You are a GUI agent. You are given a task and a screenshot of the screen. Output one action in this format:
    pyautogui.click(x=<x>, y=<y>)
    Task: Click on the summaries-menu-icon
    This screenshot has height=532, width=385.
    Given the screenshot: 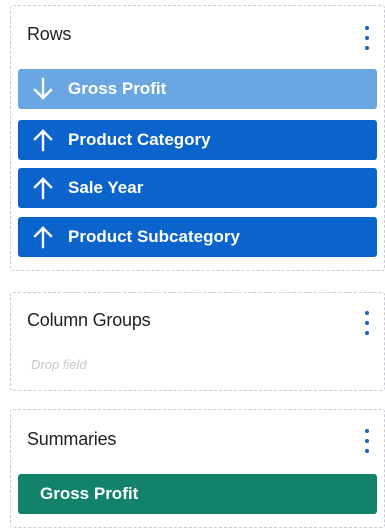 What is the action you would take?
    pyautogui.click(x=367, y=441)
    